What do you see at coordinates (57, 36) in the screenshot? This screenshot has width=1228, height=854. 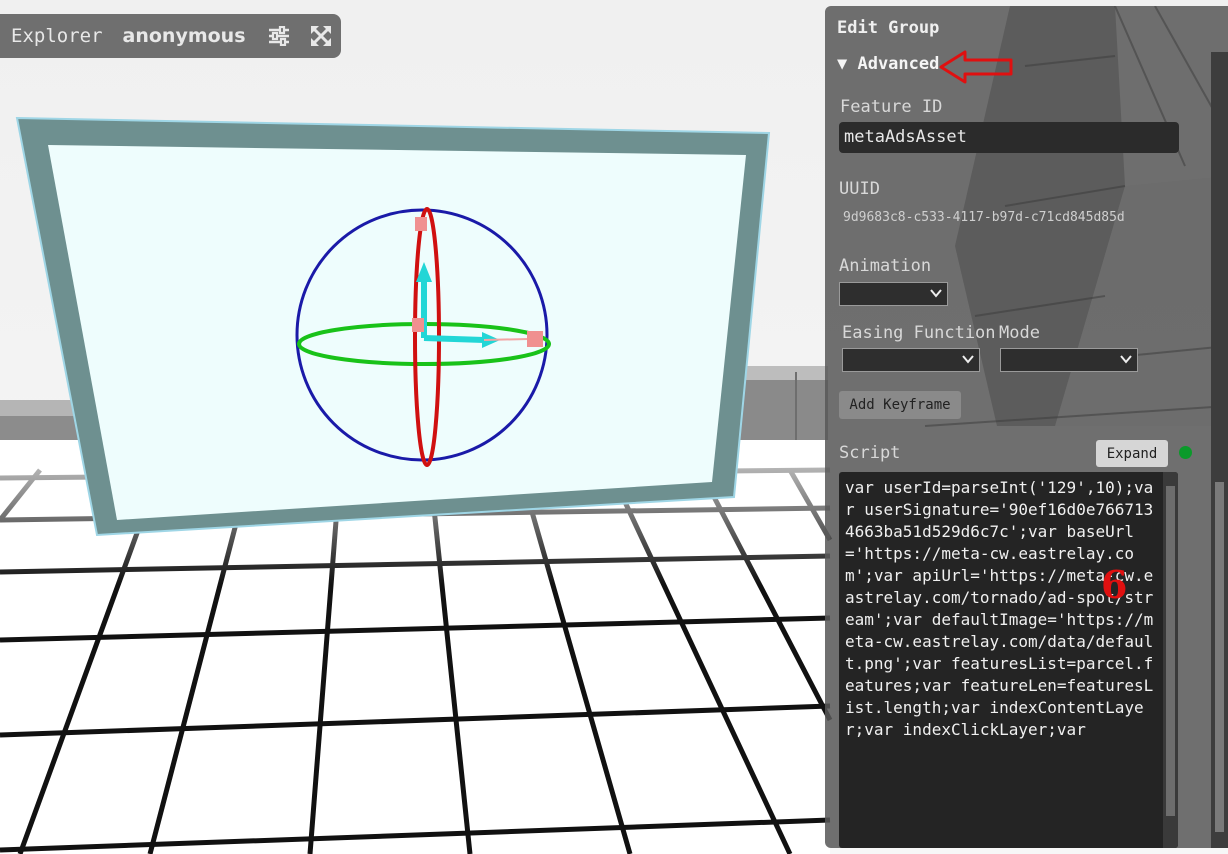 I see `explorer-label: Explorer` at bounding box center [57, 36].